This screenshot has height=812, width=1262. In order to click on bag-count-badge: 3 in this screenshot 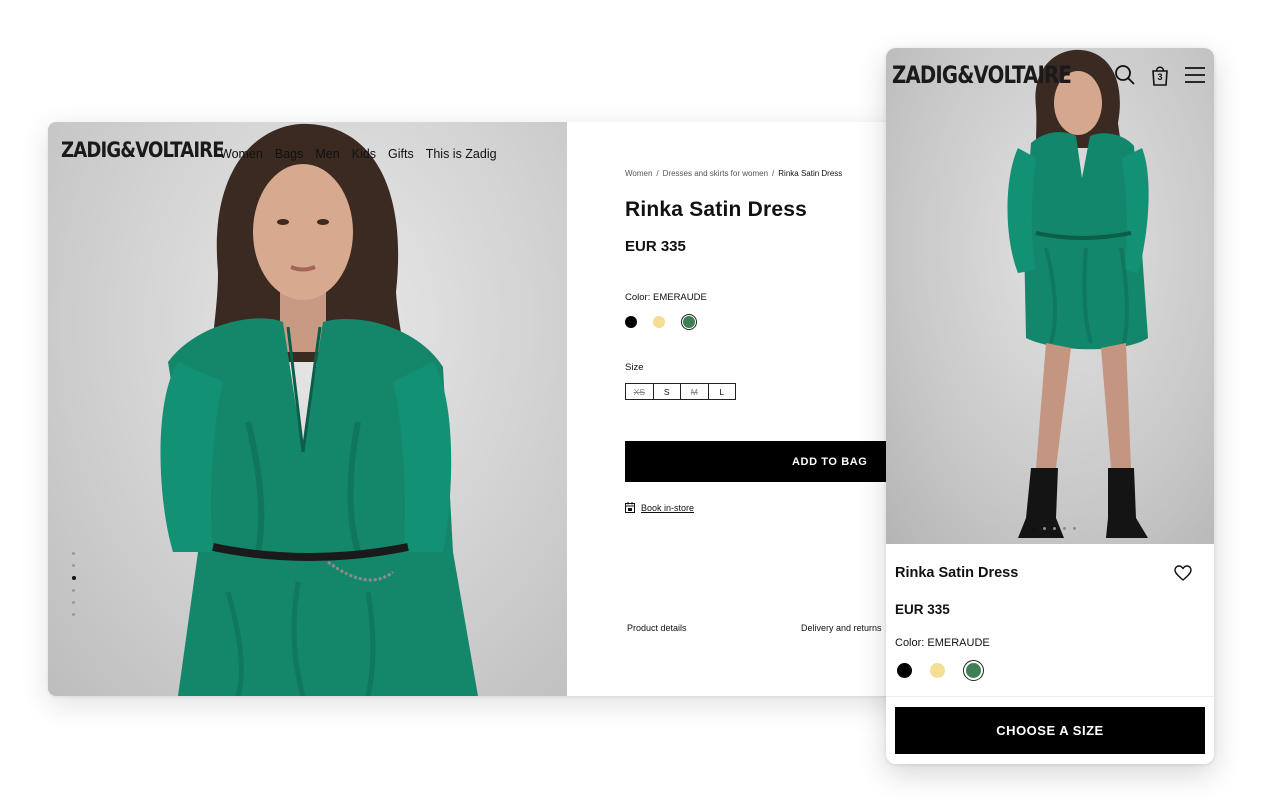, I will do `click(1160, 77)`.